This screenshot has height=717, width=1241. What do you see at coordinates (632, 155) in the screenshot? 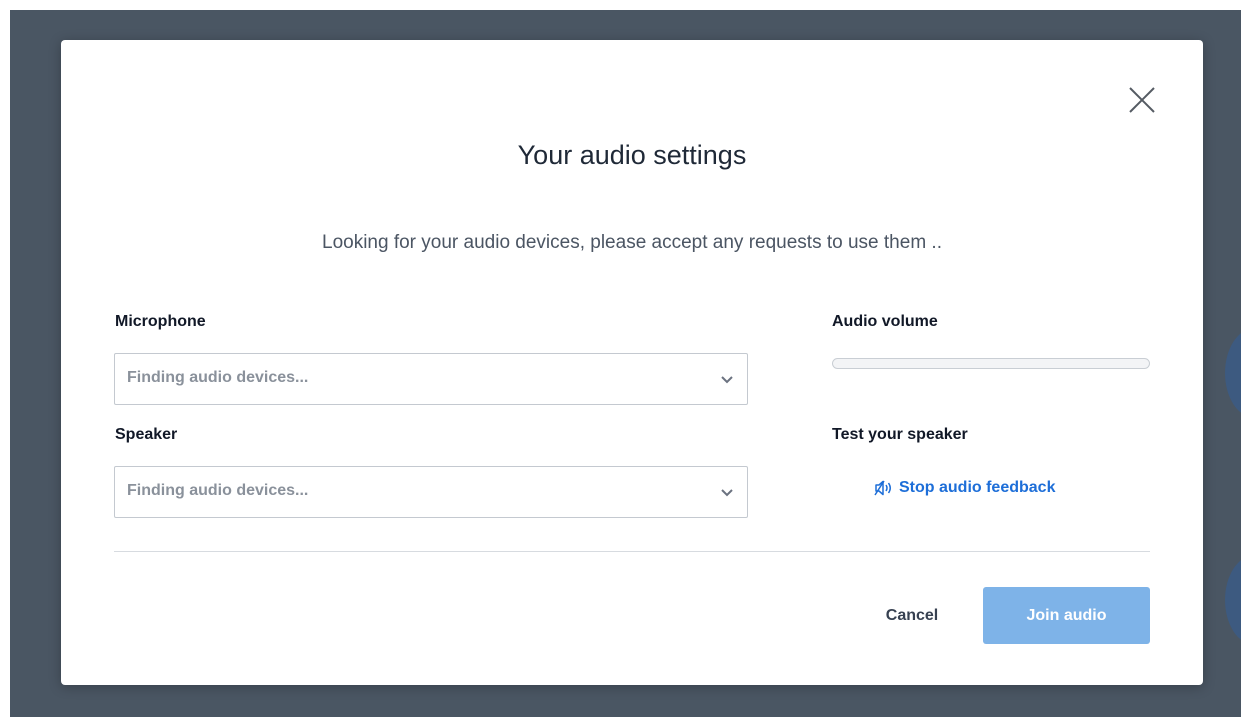
I see `modal-title: Your audio settings` at bounding box center [632, 155].